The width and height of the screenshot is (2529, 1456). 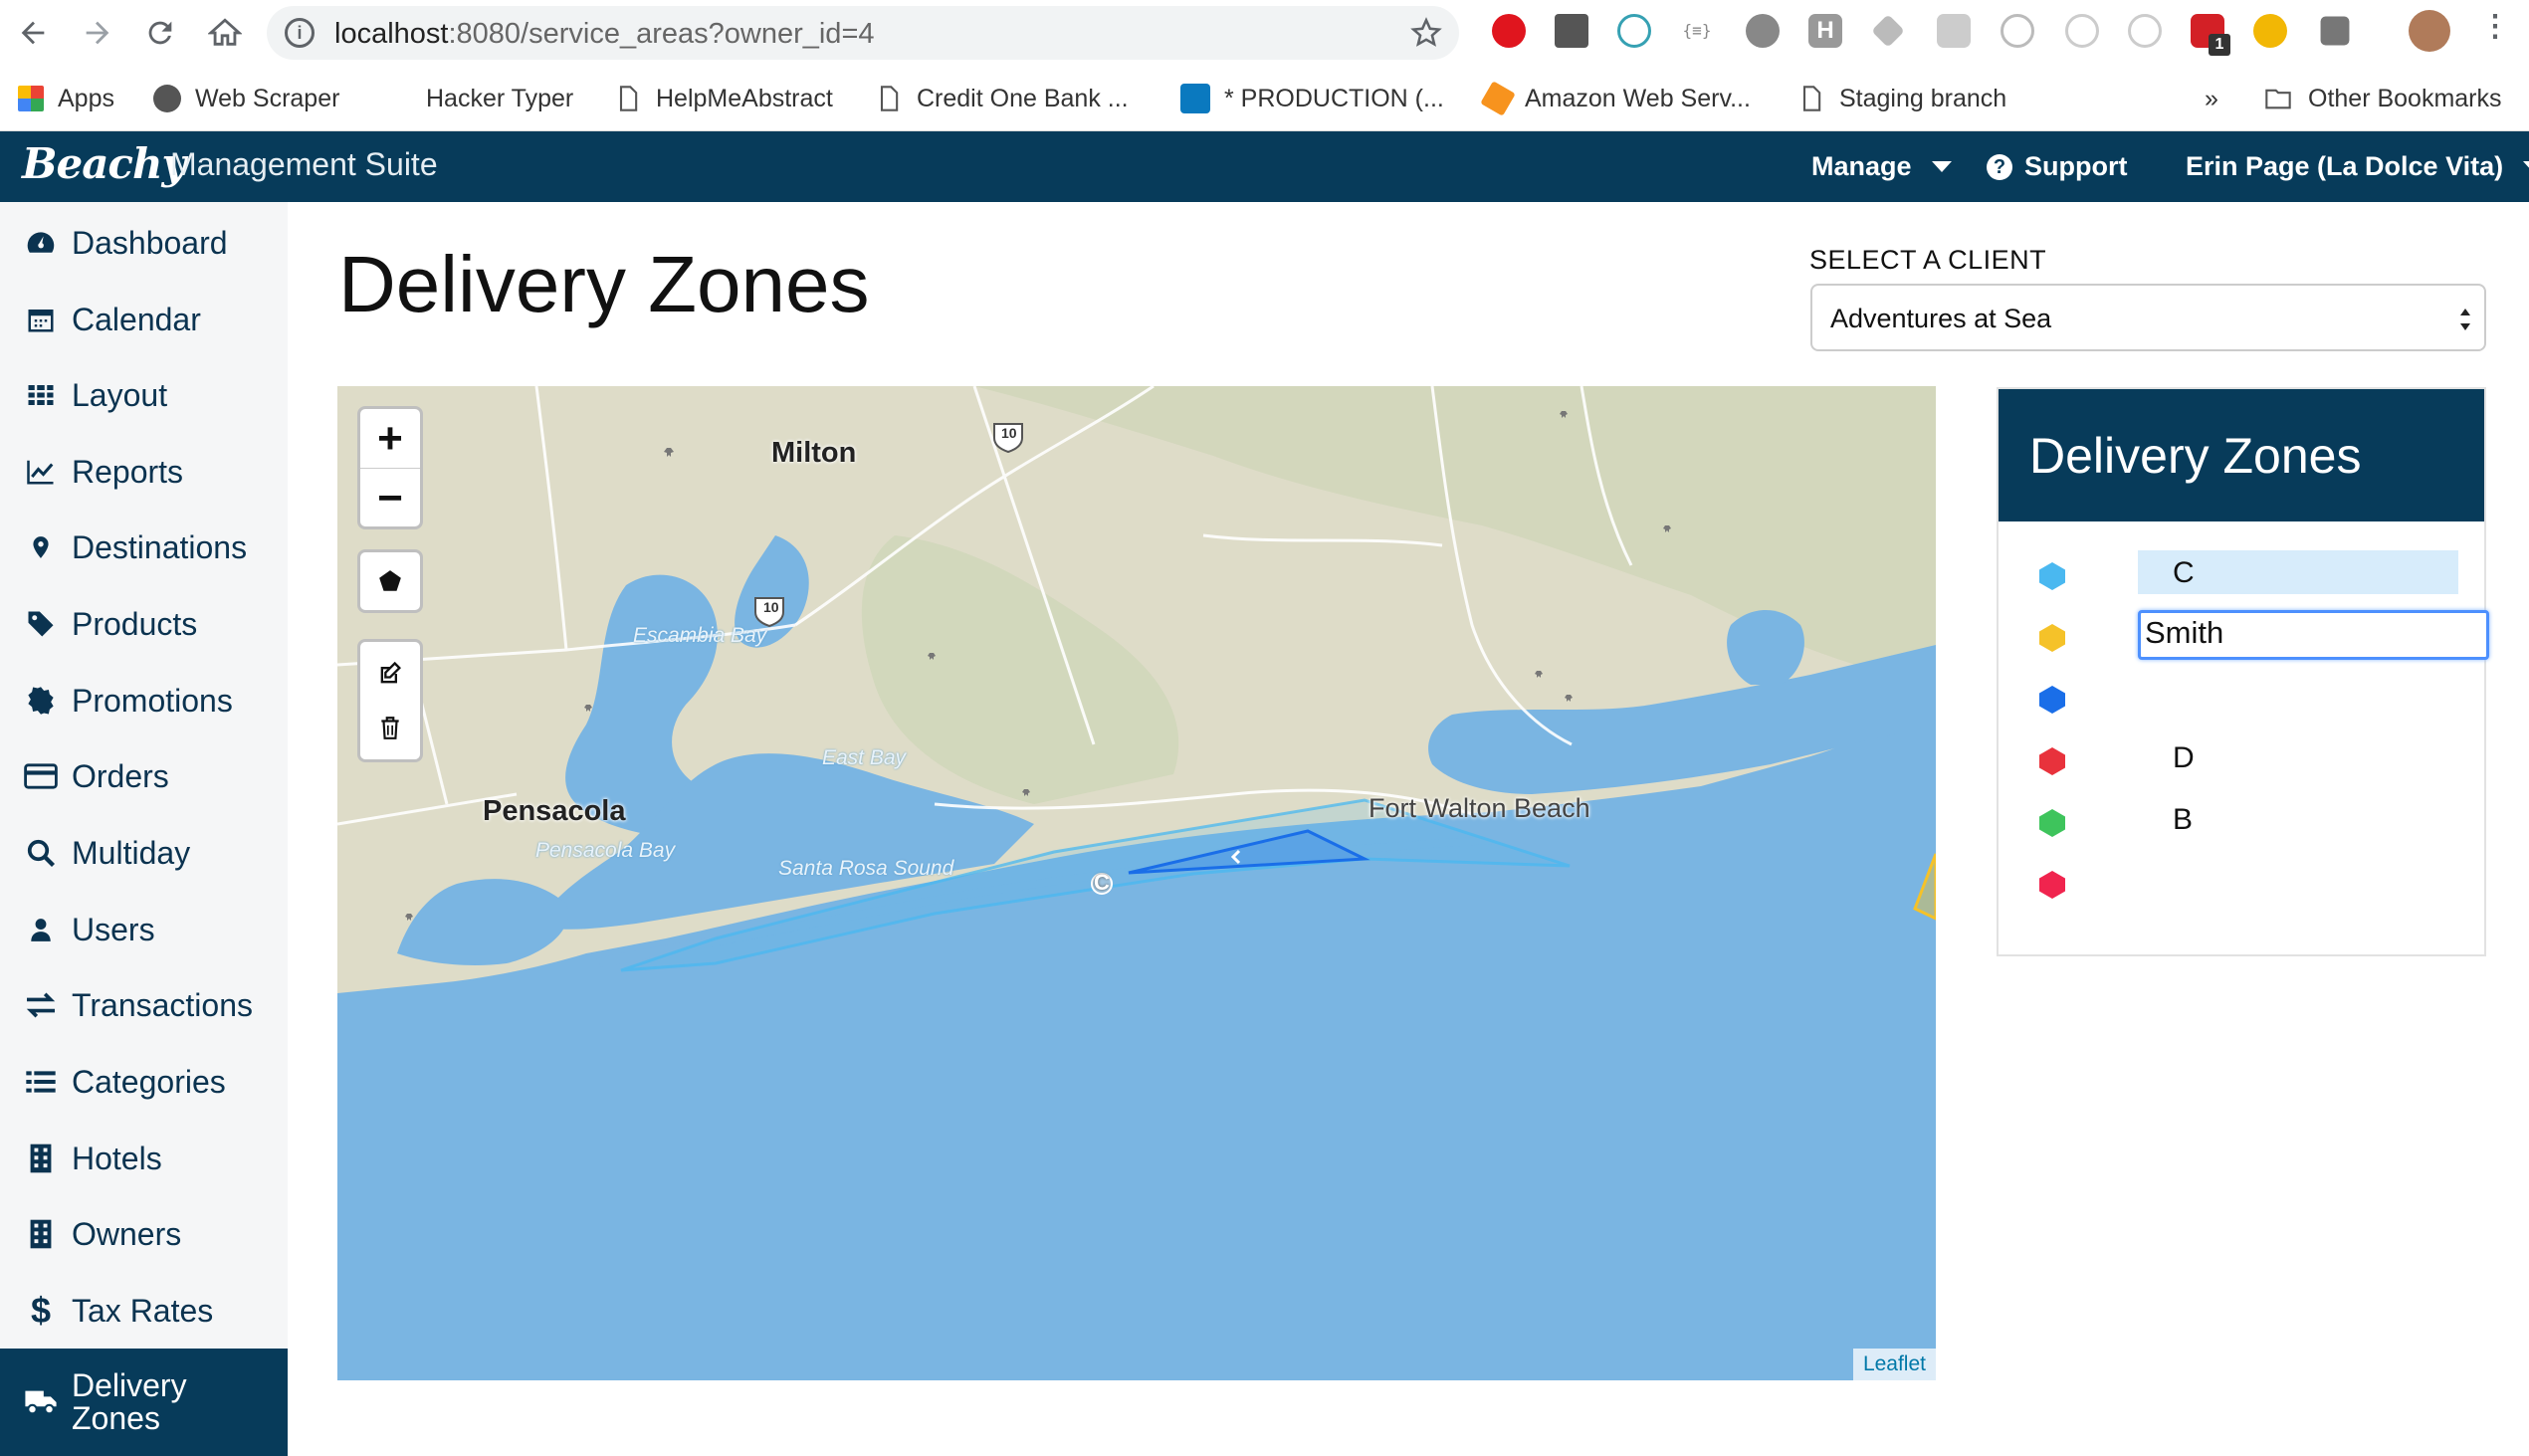 I want to click on manage-menu: Manage, so click(x=1881, y=166).